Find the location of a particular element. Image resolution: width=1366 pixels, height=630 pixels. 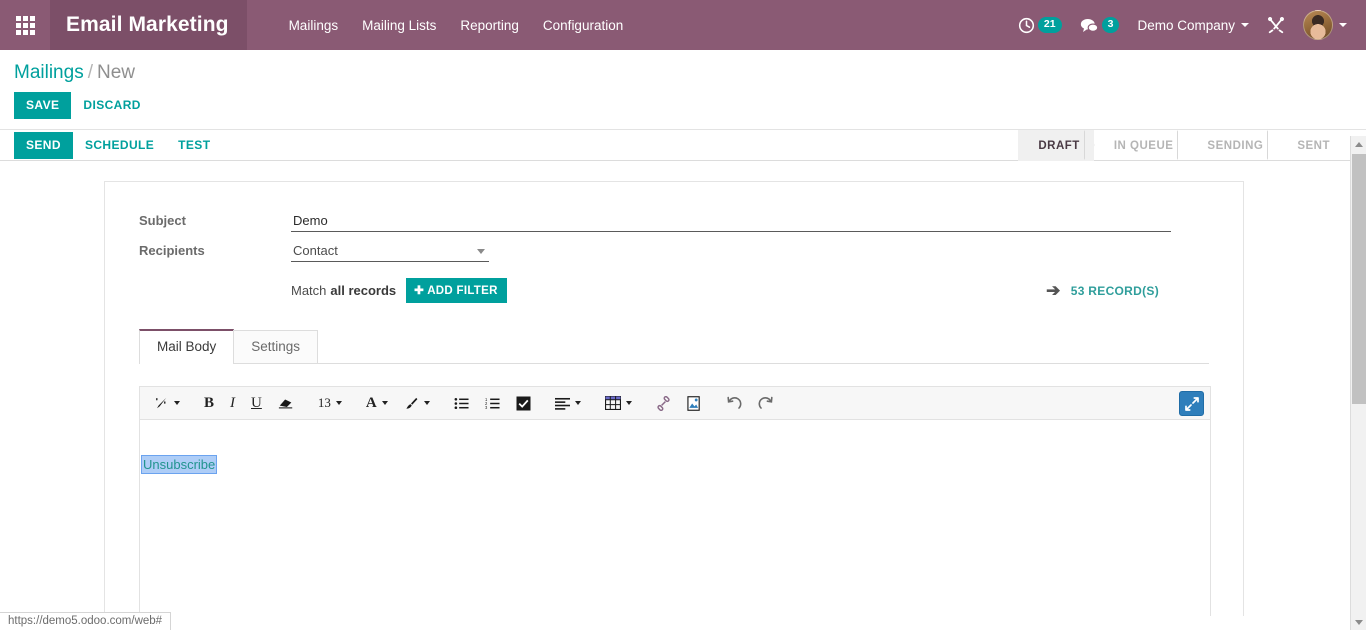

breadcrumb-root-link: Mailings is located at coordinates (49, 72).